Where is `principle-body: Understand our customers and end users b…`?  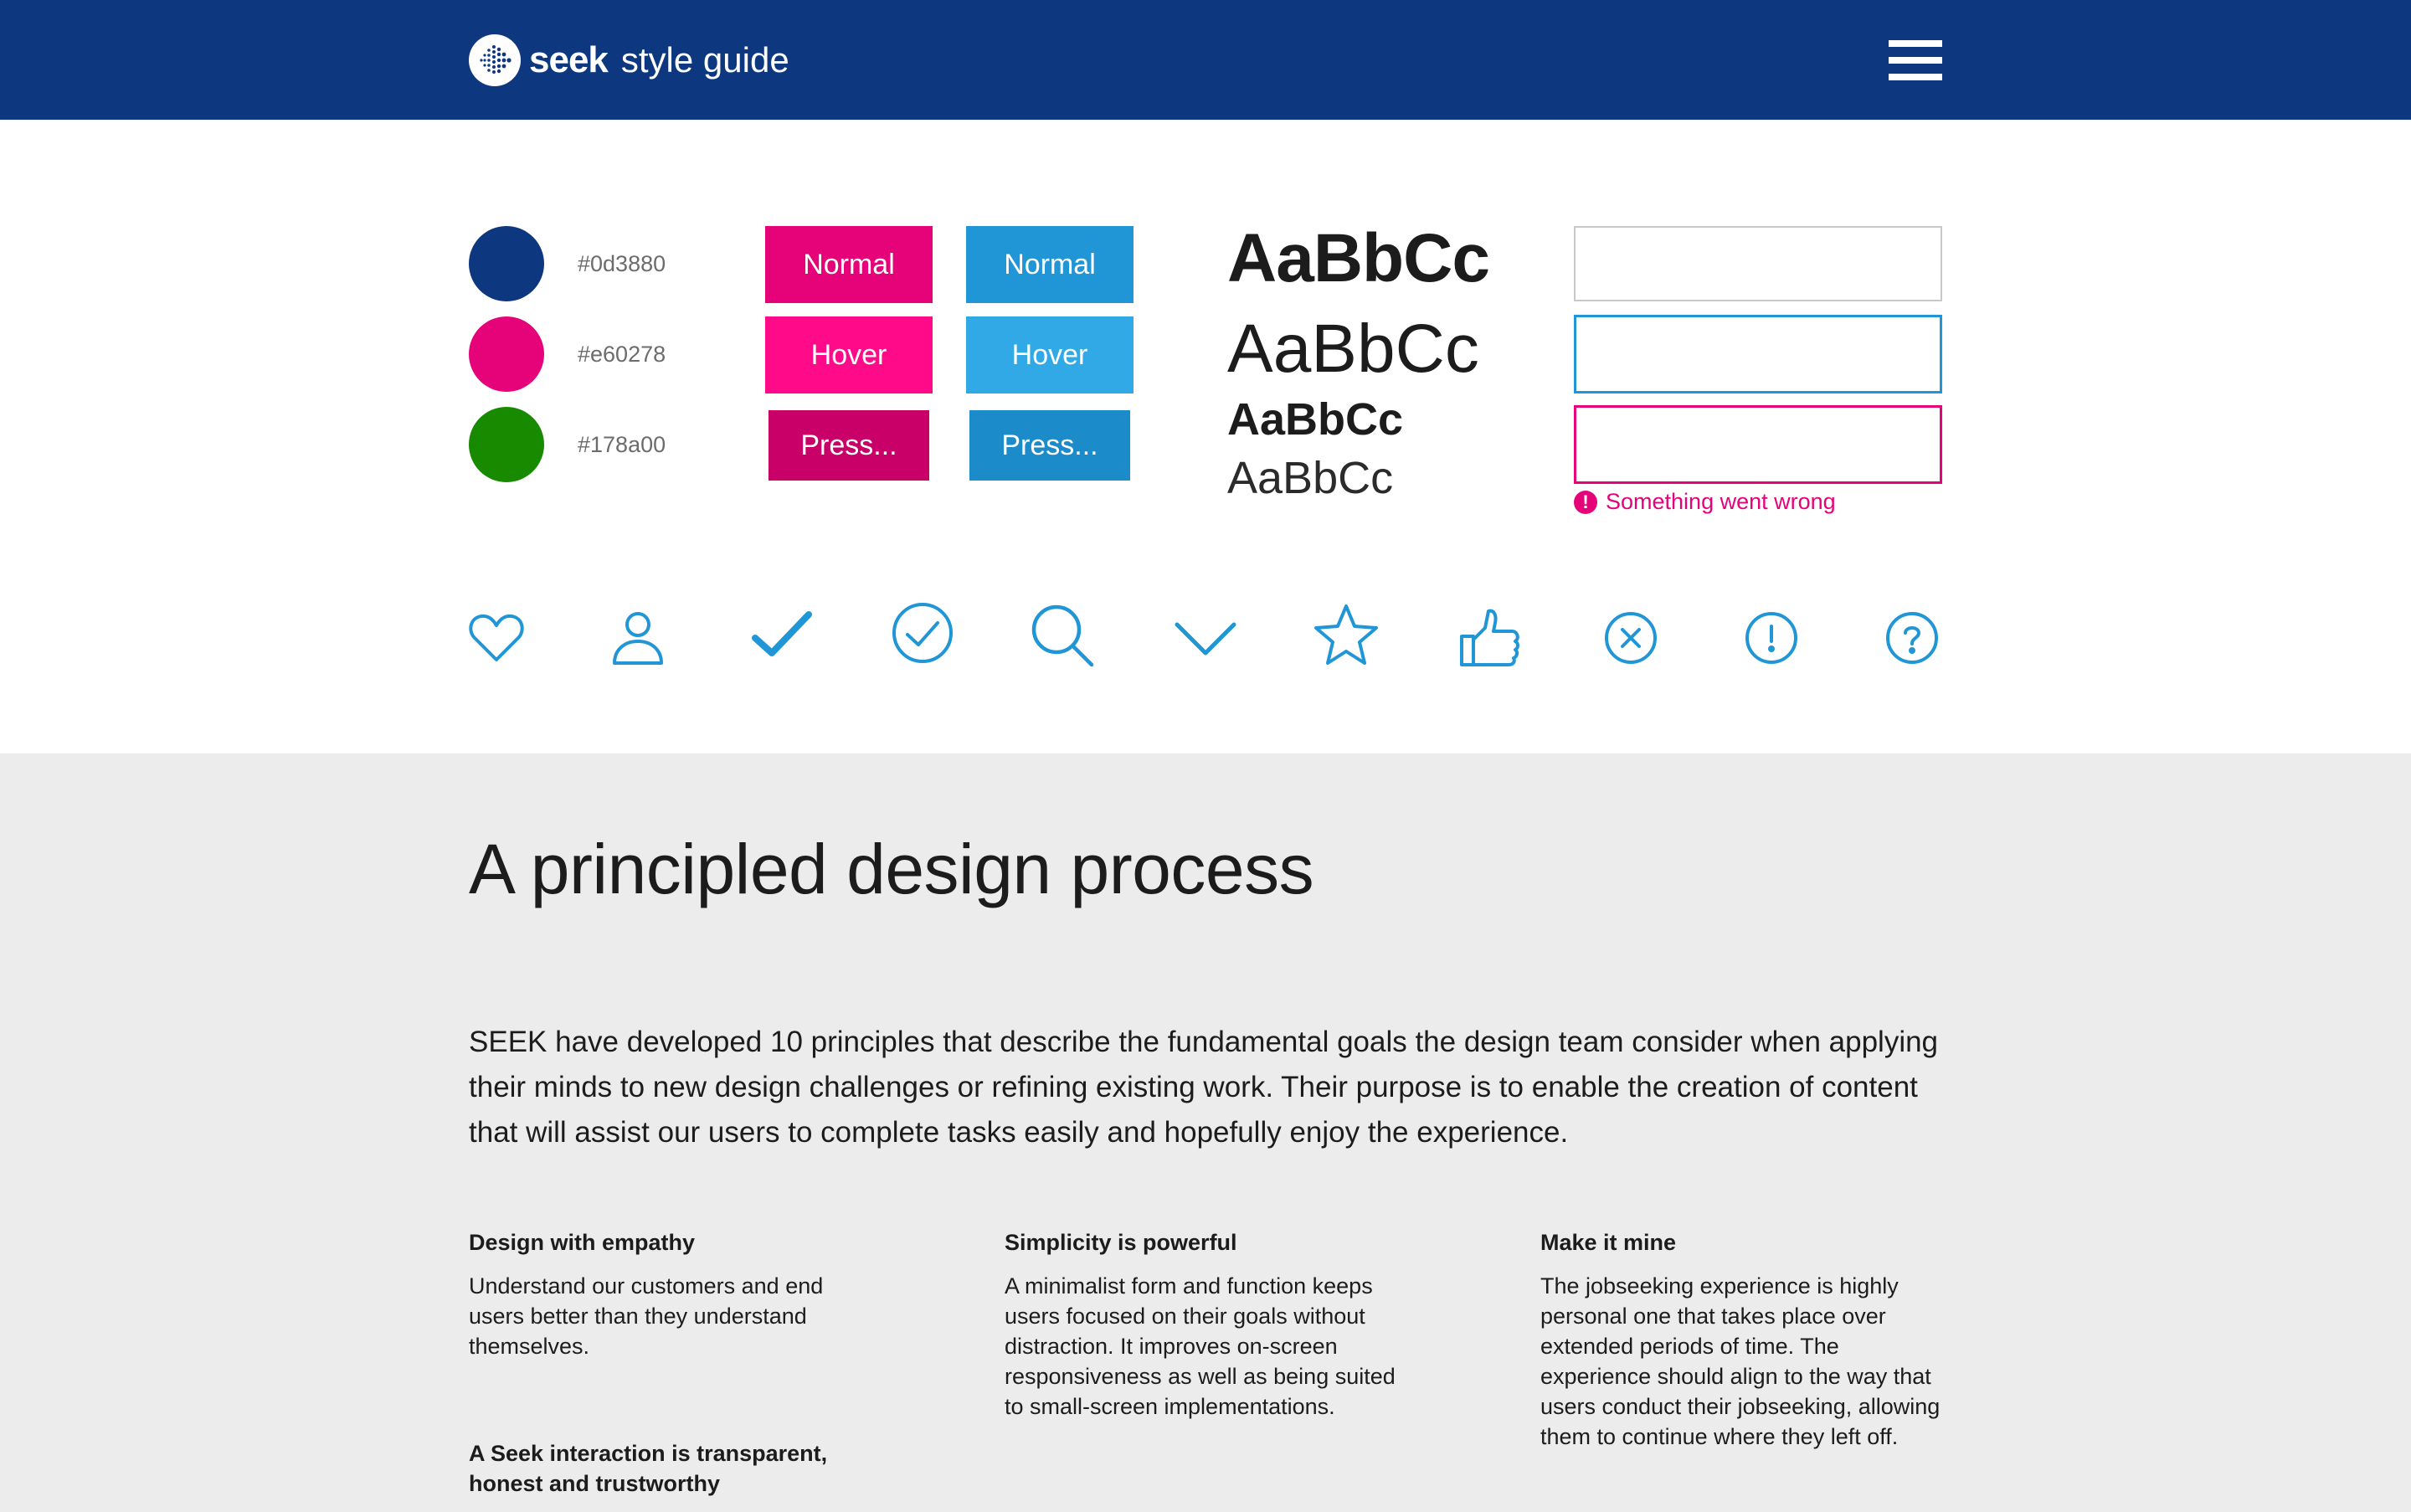
principle-body: Understand our customers and end users b… is located at coordinates (646, 1316).